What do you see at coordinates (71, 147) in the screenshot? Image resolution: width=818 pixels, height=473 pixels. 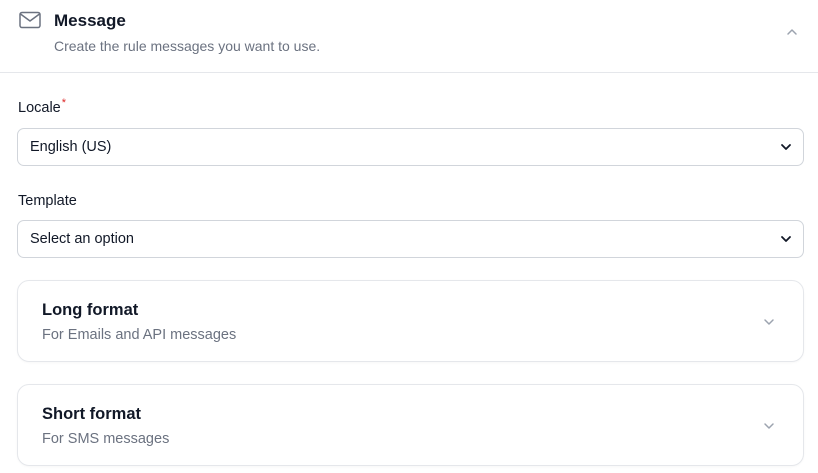 I see `locale-select-value: English (US)` at bounding box center [71, 147].